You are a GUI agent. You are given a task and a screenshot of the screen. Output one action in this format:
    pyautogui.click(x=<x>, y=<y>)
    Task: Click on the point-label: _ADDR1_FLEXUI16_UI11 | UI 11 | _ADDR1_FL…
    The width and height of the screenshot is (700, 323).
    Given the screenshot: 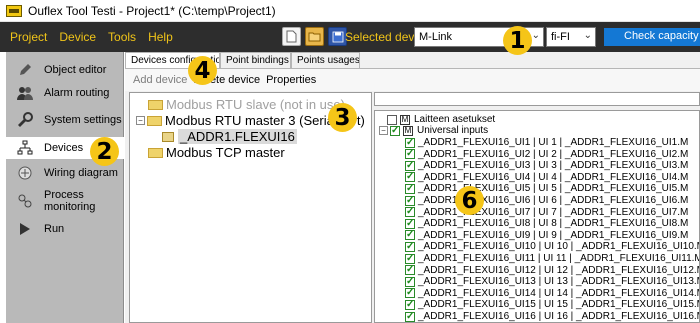 What is the action you would take?
    pyautogui.click(x=559, y=258)
    